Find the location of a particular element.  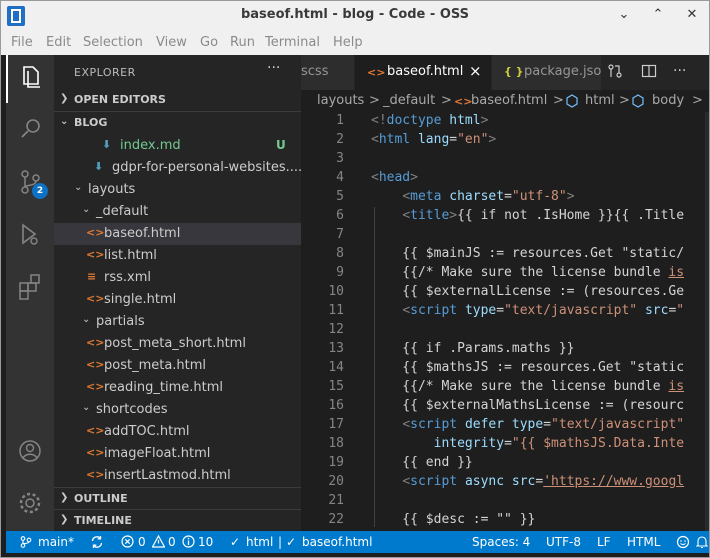

download-arrow-icon: ⬇ is located at coordinates (107, 144).